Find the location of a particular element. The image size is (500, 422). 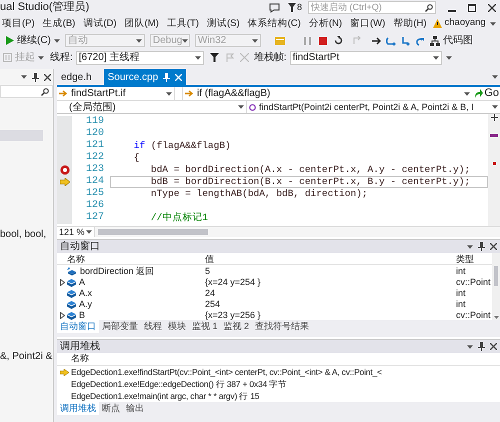

zoom-dropdown: 121 % is located at coordinates (76, 232).